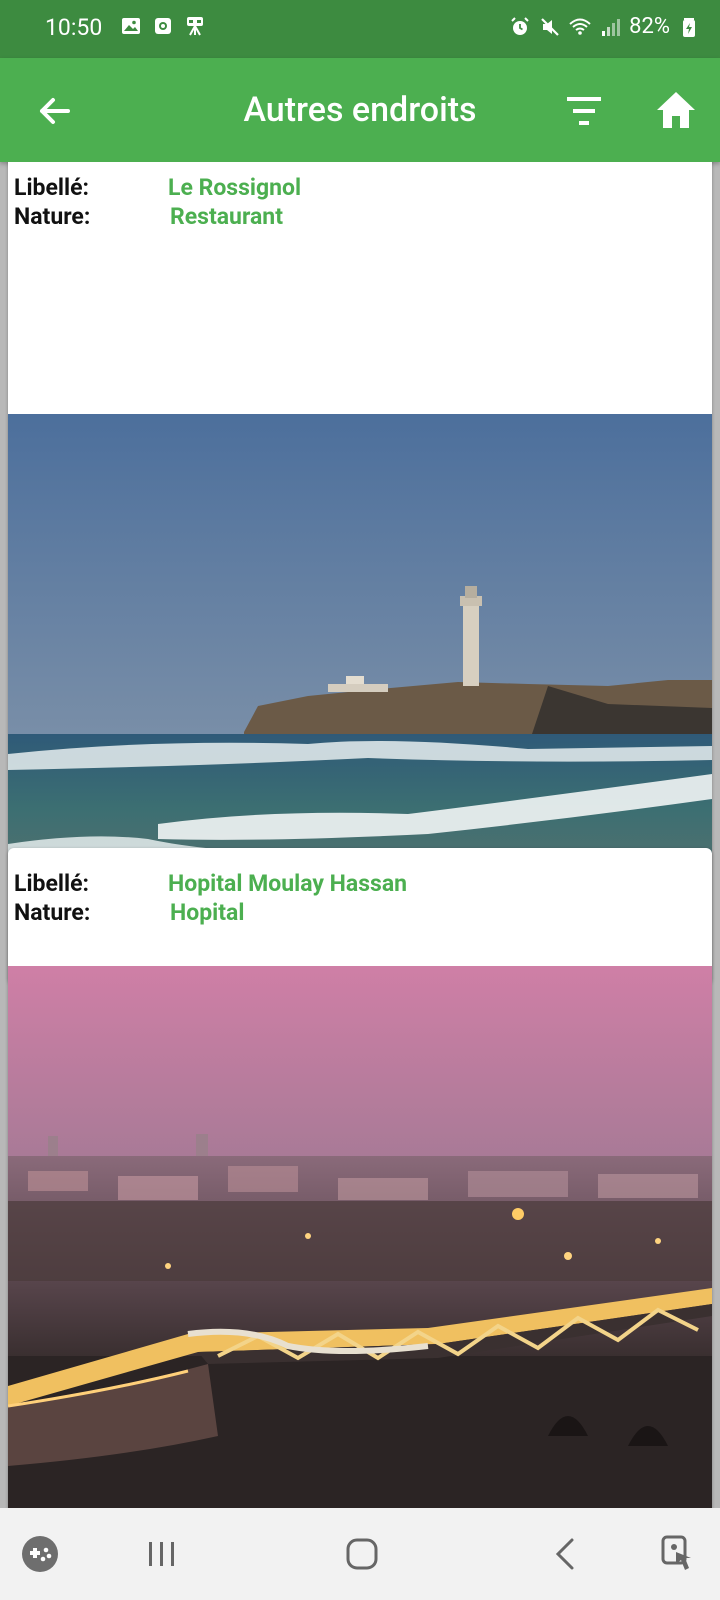  What do you see at coordinates (235, 187) in the screenshot?
I see `label-value: Le Rossignol` at bounding box center [235, 187].